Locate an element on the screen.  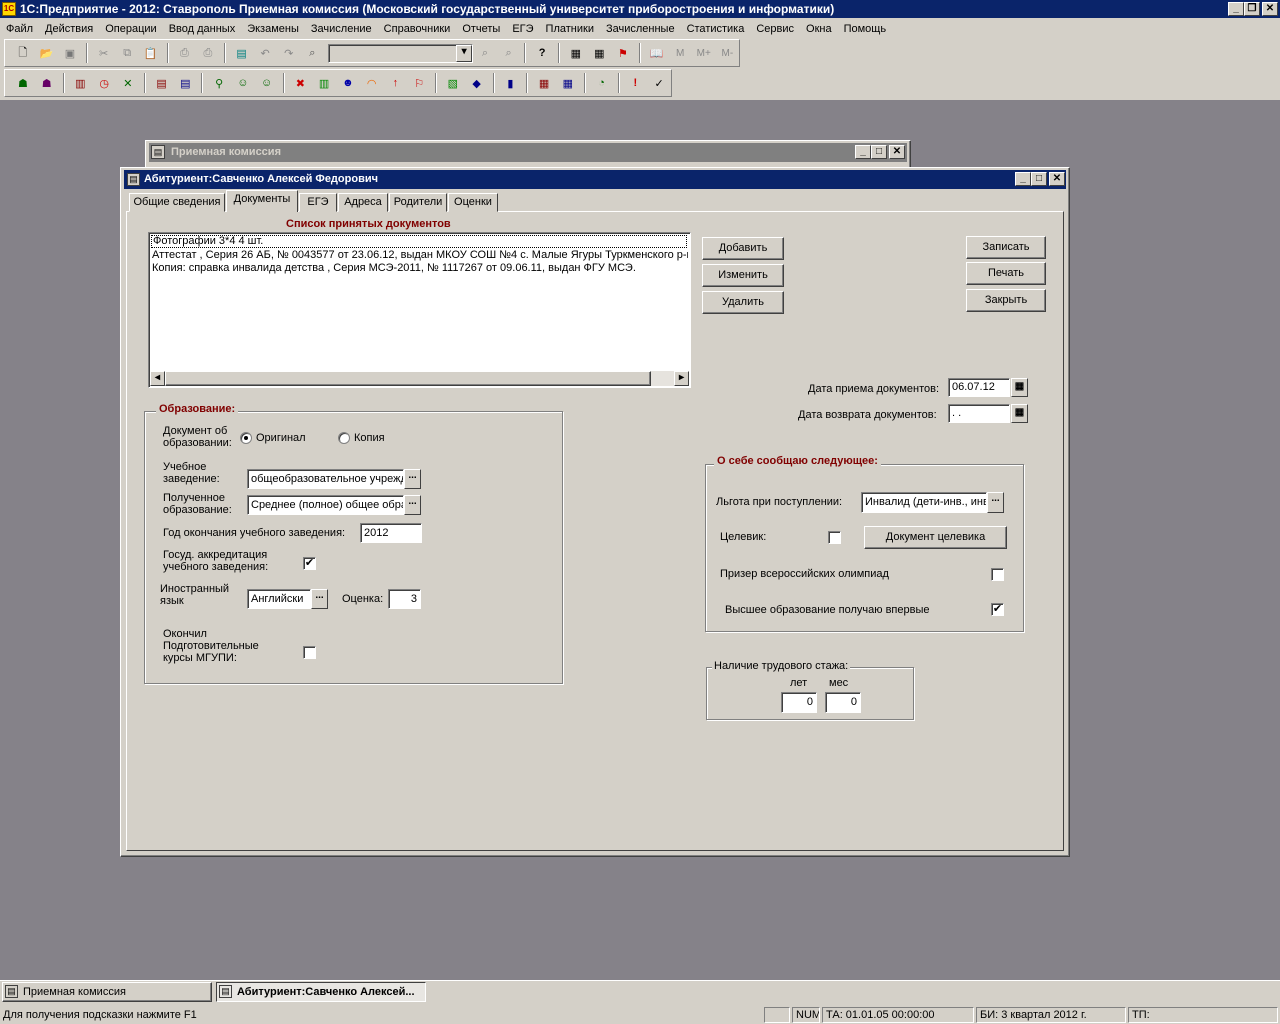
menu-item-3: Ввод данных is located at coordinates (202, 29).